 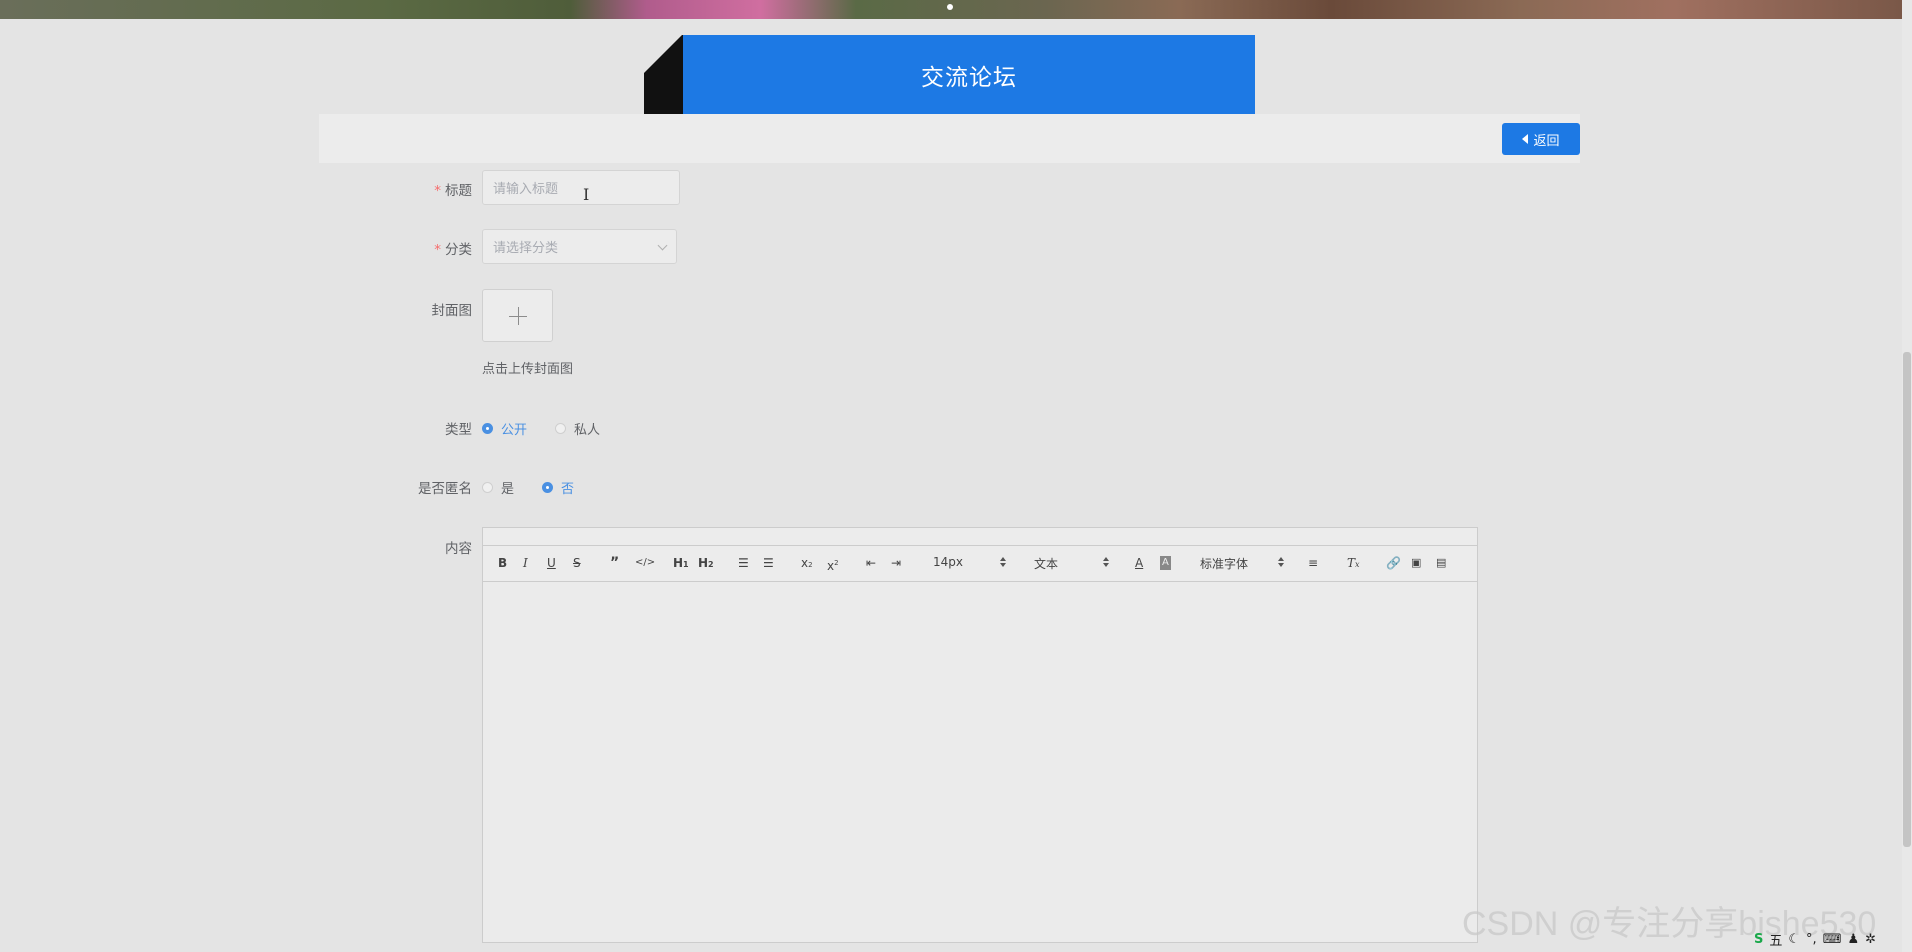 What do you see at coordinates (525, 563) in the screenshot?
I see `italic-icon: I` at bounding box center [525, 563].